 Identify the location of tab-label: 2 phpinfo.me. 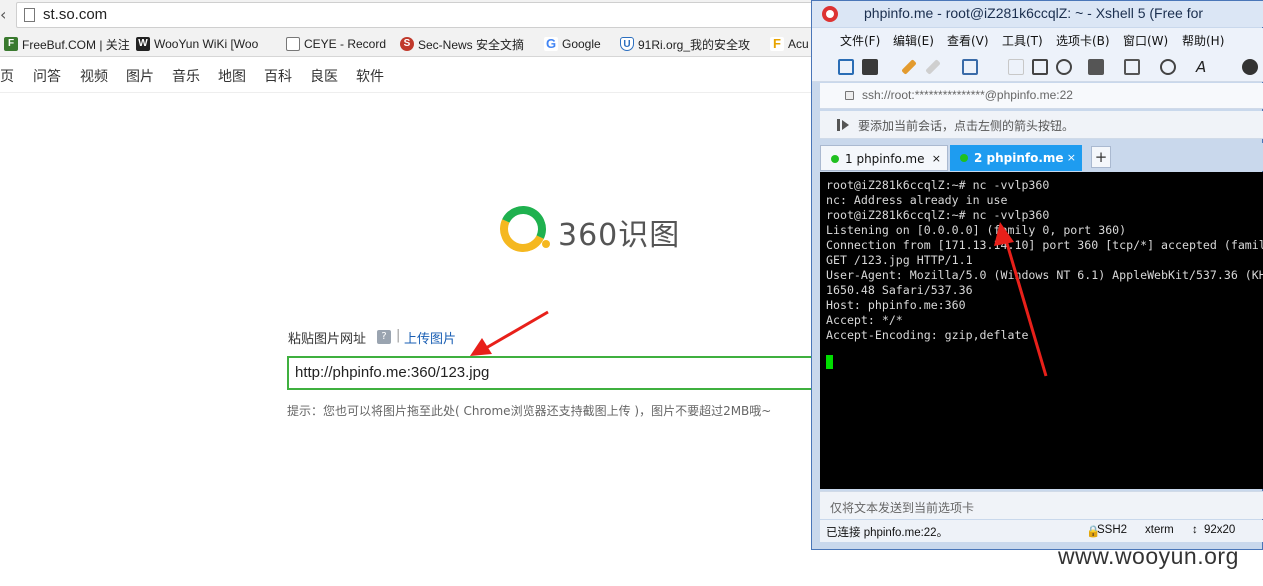
(1019, 158).